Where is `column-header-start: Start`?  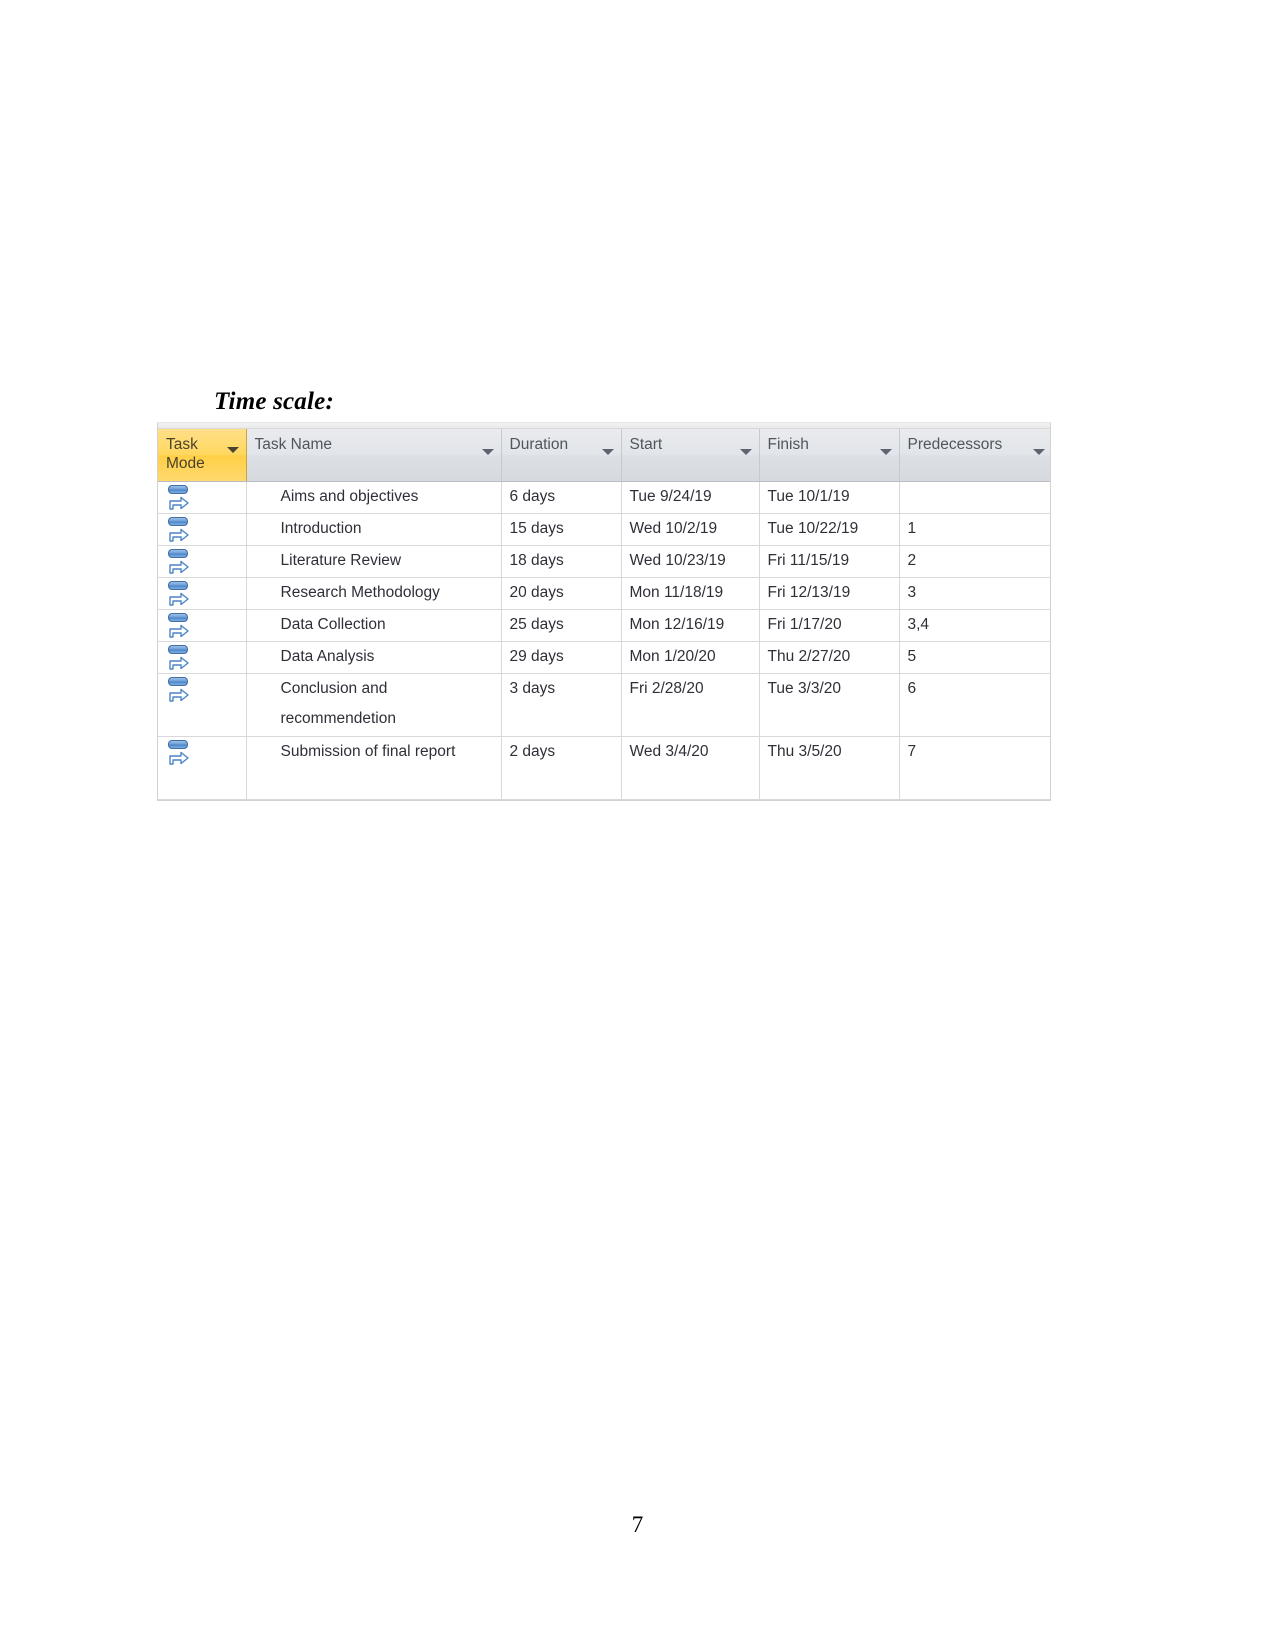
column-header-start: Start is located at coordinates (690, 455).